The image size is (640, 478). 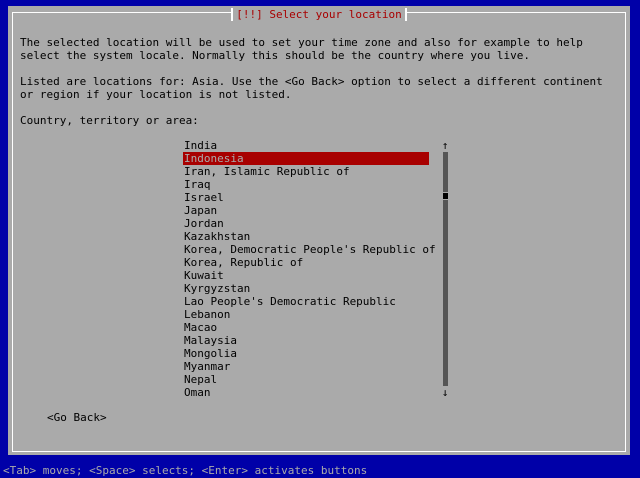 What do you see at coordinates (445, 392) in the screenshot?
I see `scroll-down-arrow-icon: ↓` at bounding box center [445, 392].